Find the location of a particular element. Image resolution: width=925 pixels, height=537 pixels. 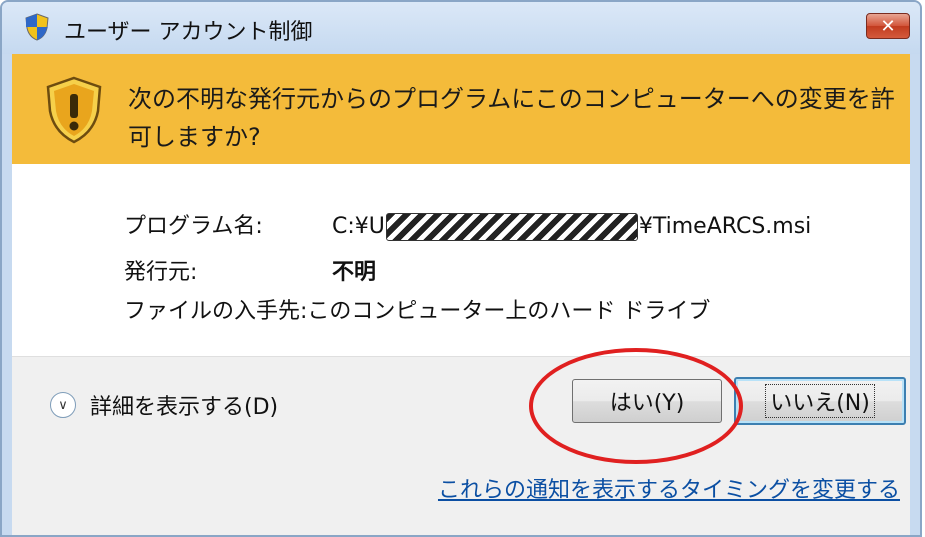

source-label: ファイルの入手先: is located at coordinates (216, 311).